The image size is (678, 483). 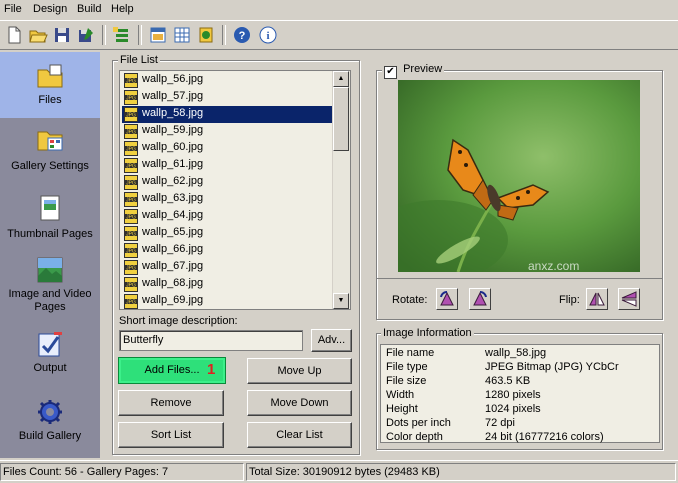 What do you see at coordinates (50, 217) in the screenshot?
I see `nav-item-thumbnail-pages: Thumbnail Pages` at bounding box center [50, 217].